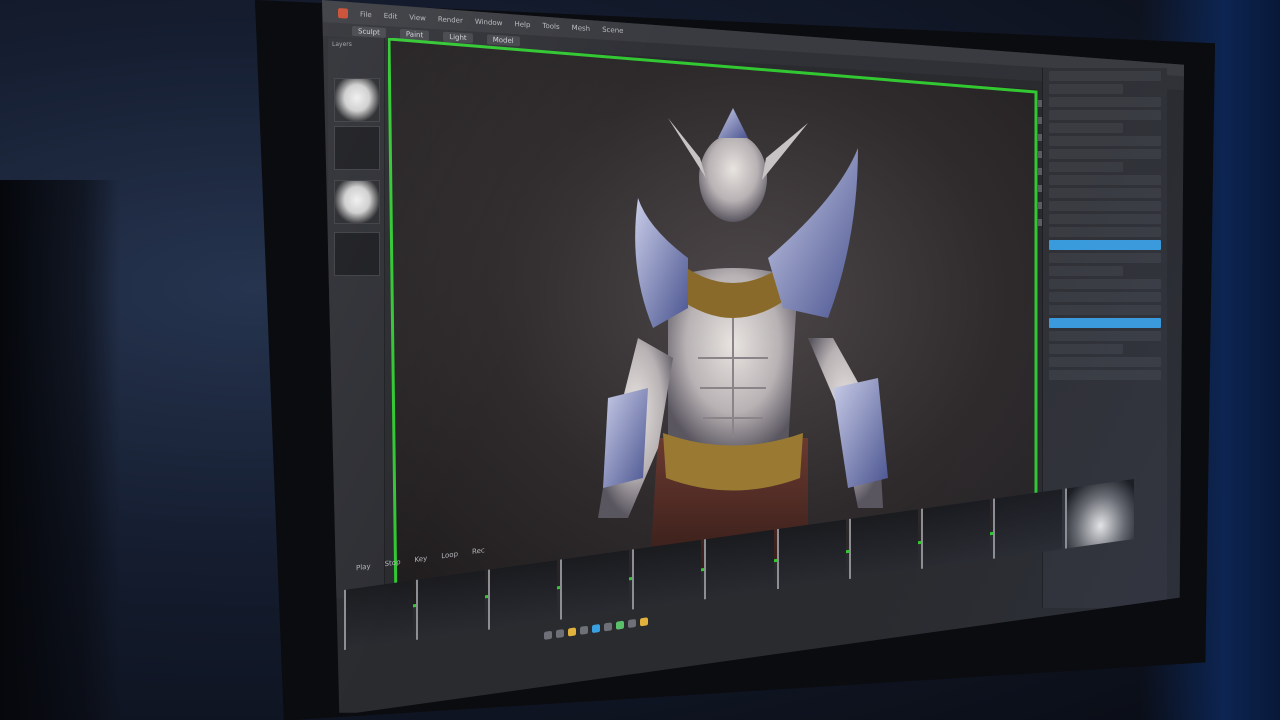  Describe the element at coordinates (369, 32) in the screenshot. I see `tab-sculpt: Sculpt` at that location.